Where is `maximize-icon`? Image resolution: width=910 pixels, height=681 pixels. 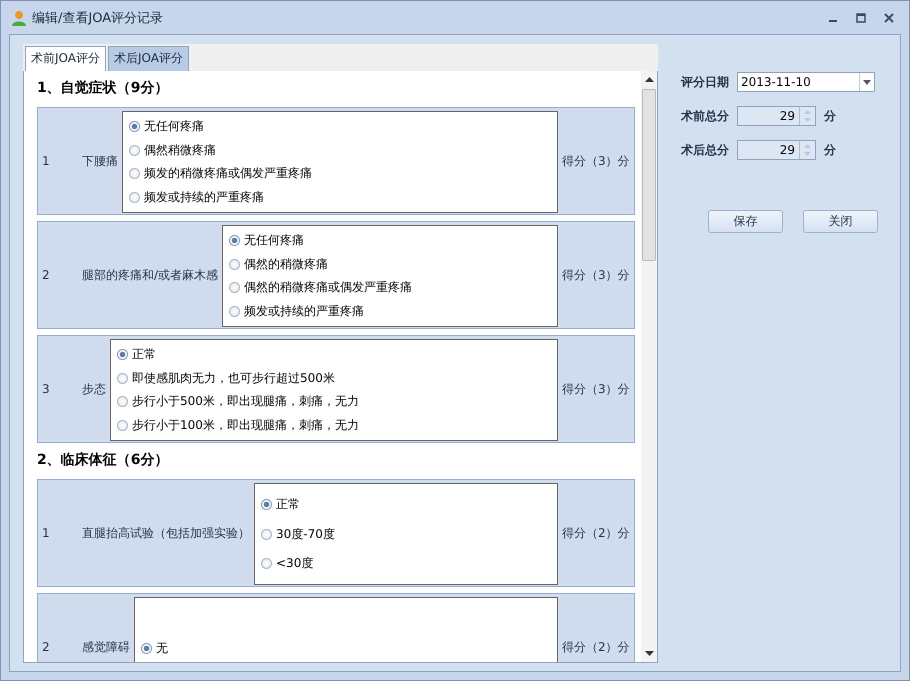
maximize-icon is located at coordinates (861, 17).